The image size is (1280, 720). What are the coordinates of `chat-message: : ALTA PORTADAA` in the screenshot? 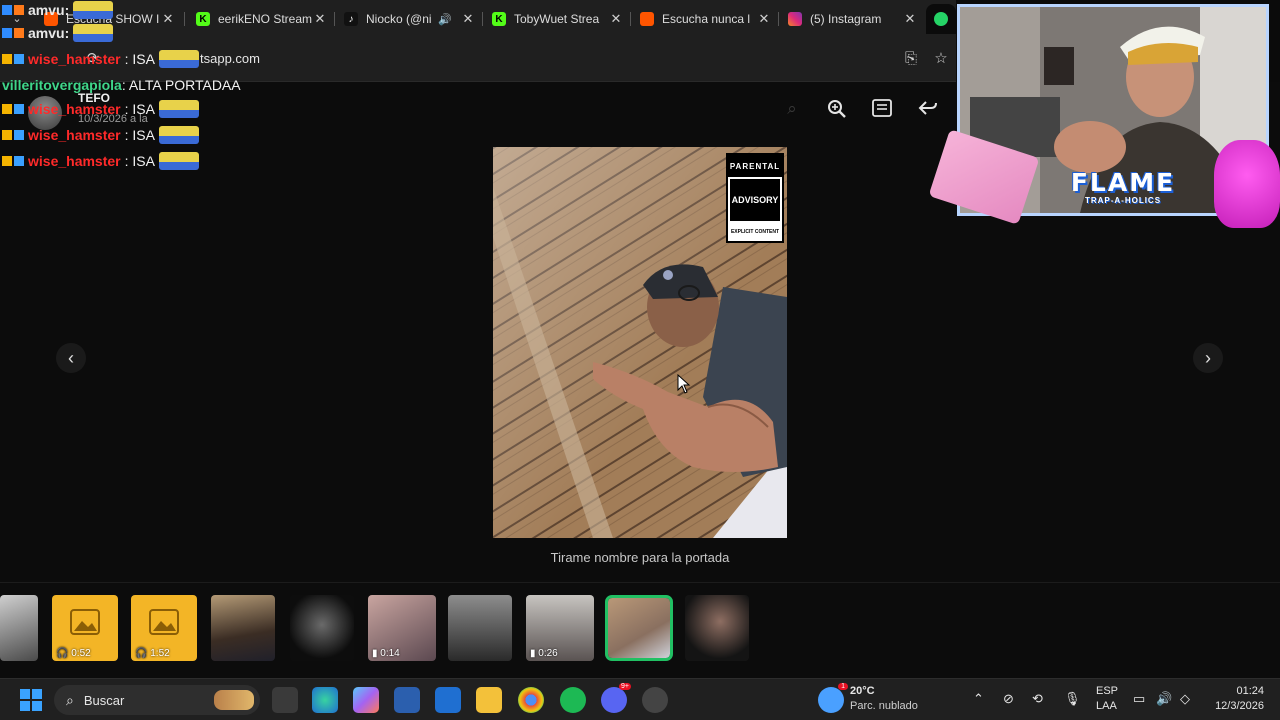 It's located at (181, 85).